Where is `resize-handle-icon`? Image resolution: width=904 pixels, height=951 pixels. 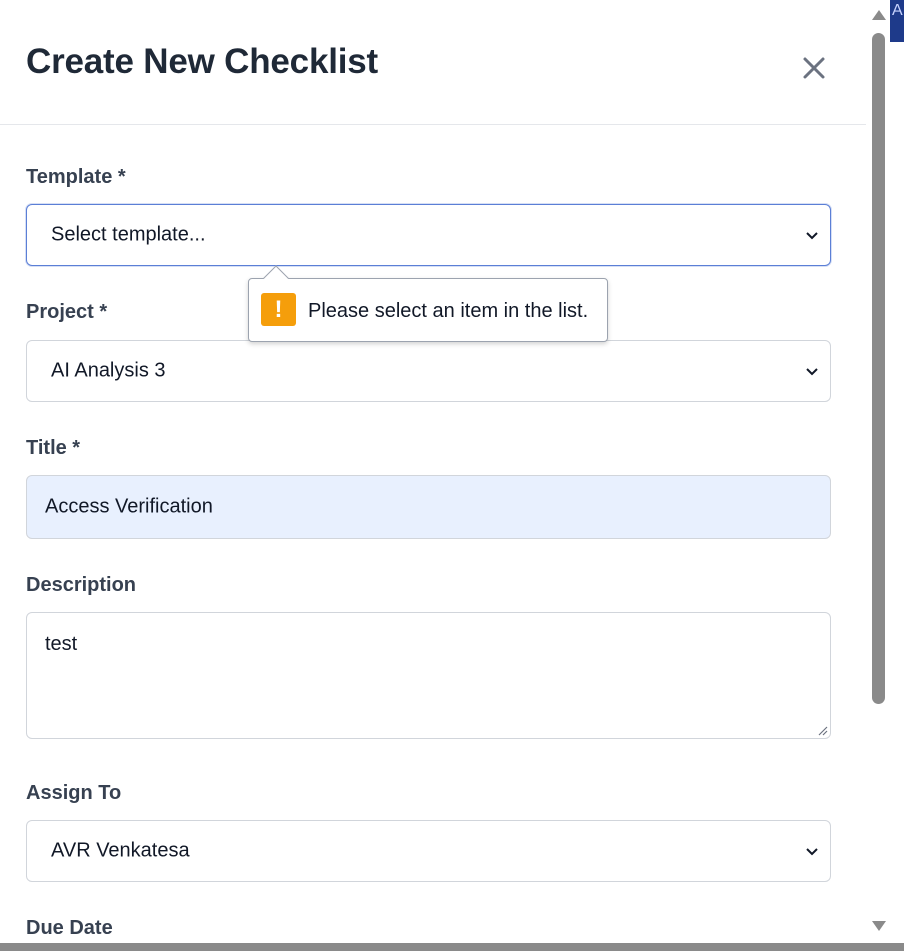 resize-handle-icon is located at coordinates (822, 730).